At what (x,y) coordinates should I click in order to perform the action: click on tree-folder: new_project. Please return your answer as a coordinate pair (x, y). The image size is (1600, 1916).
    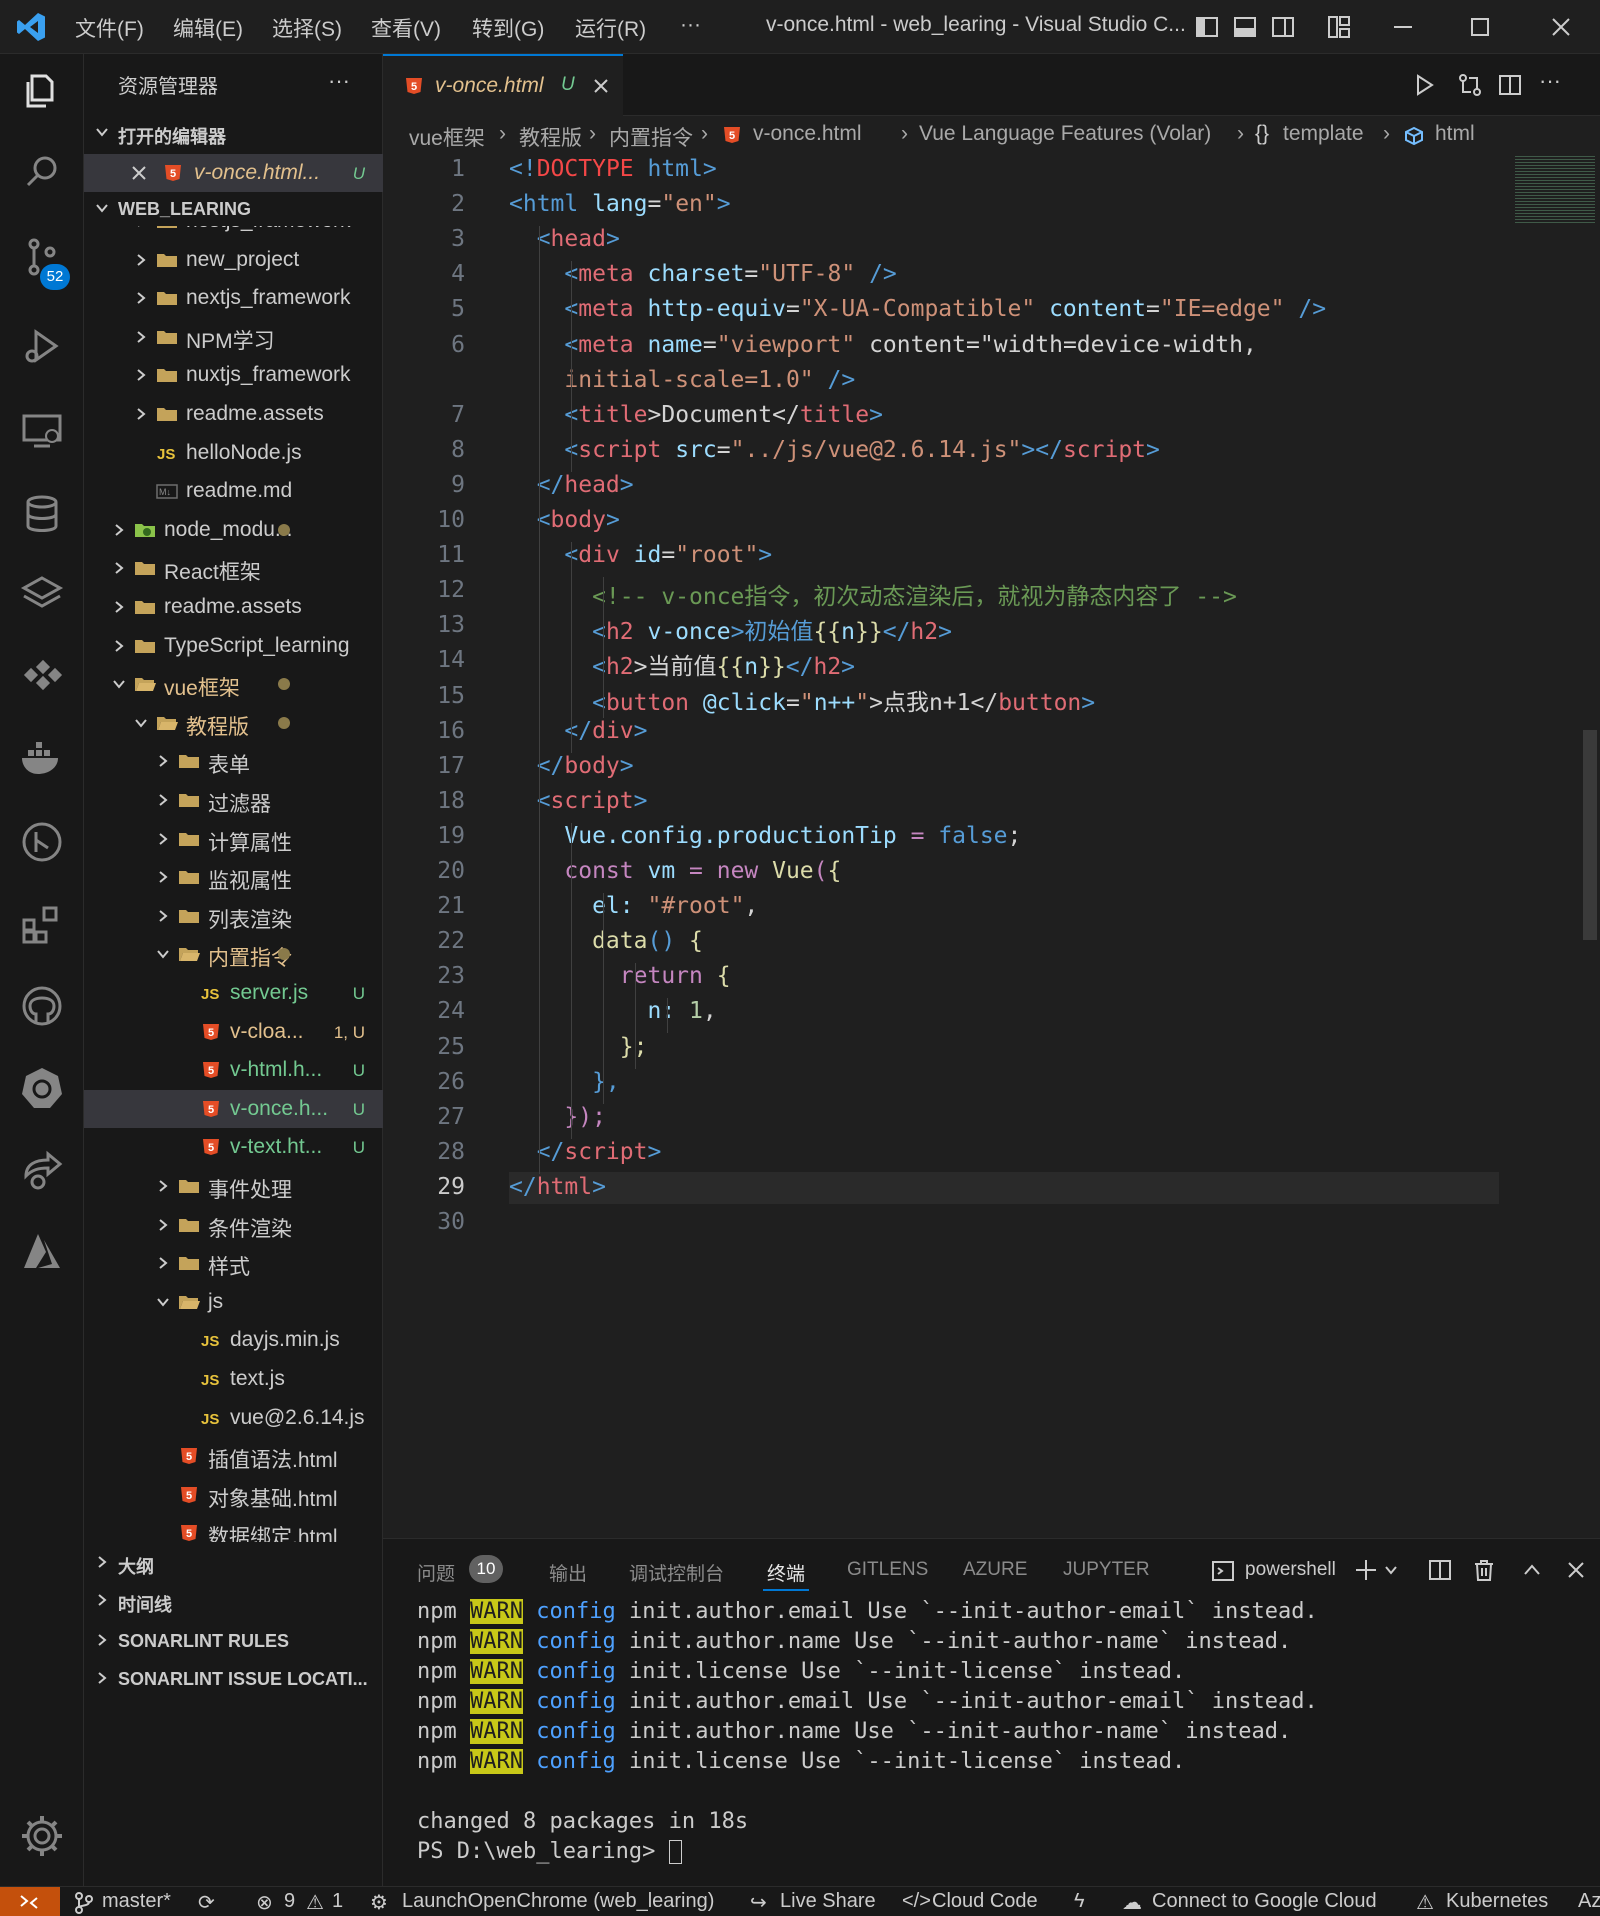
    Looking at the image, I should click on (233, 260).